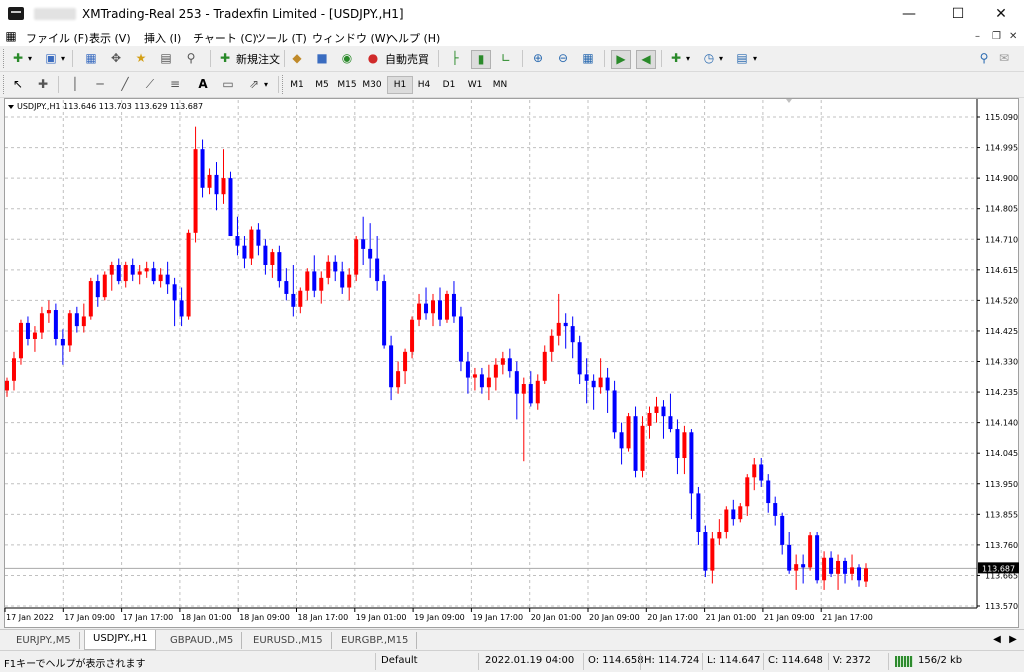  What do you see at coordinates (984, 58) in the screenshot?
I see `search-icon: ⚲` at bounding box center [984, 58].